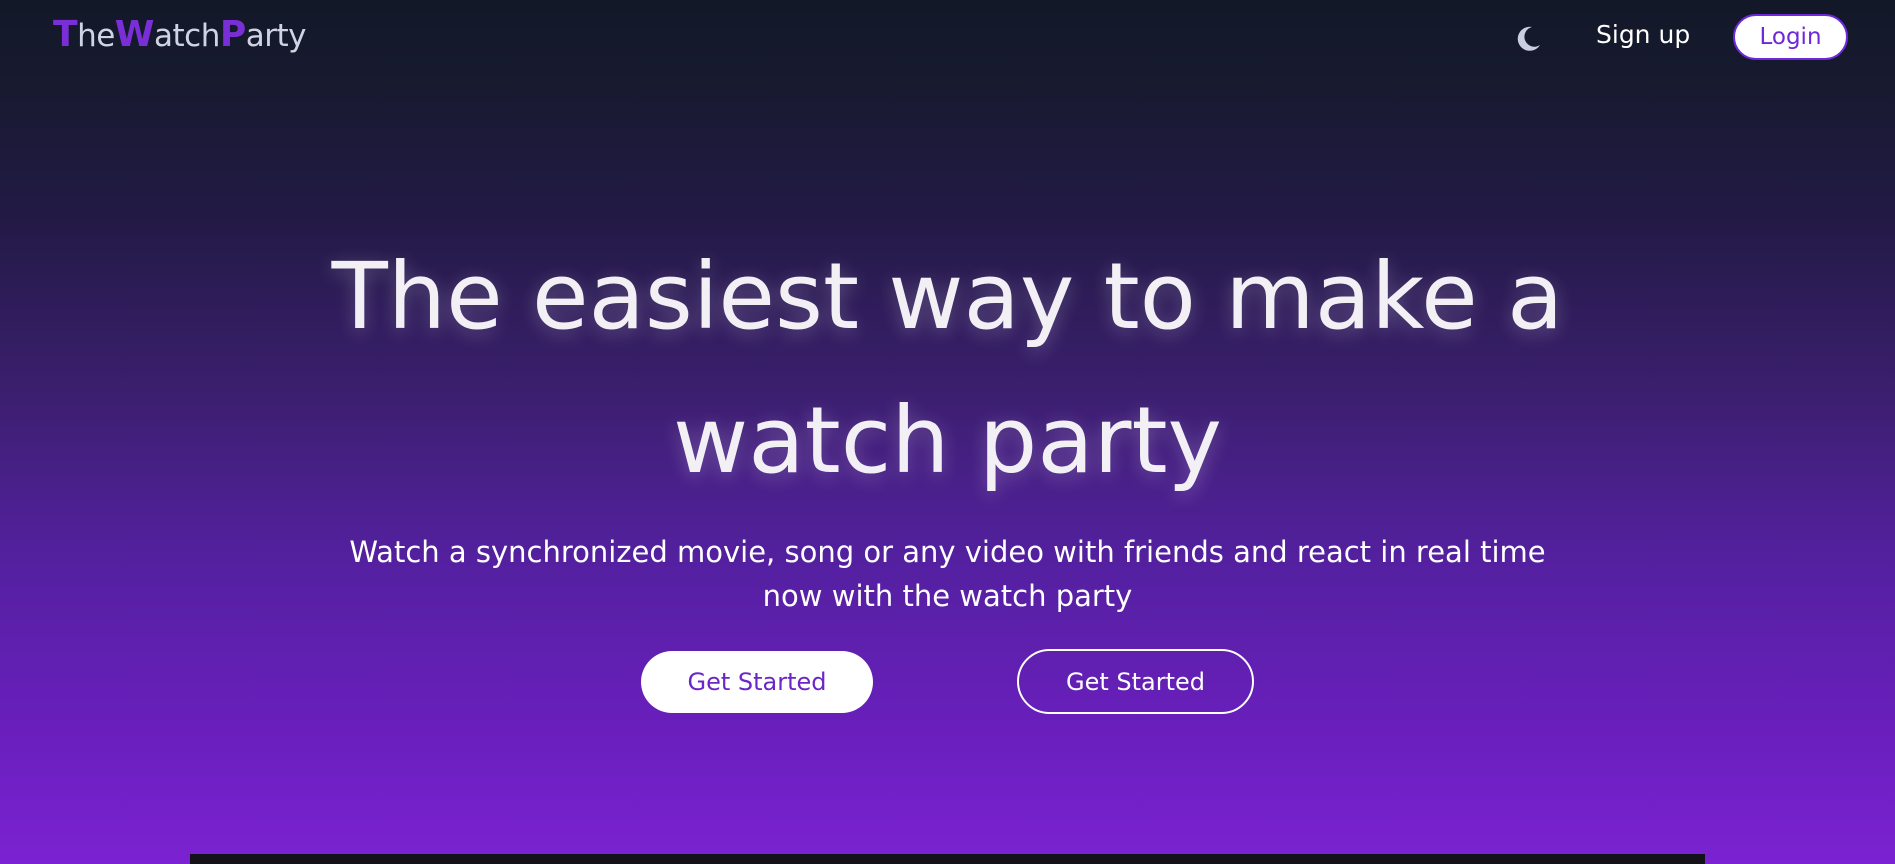 Image resolution: width=1895 pixels, height=864 pixels. I want to click on logo-letter-p: P, so click(232, 34).